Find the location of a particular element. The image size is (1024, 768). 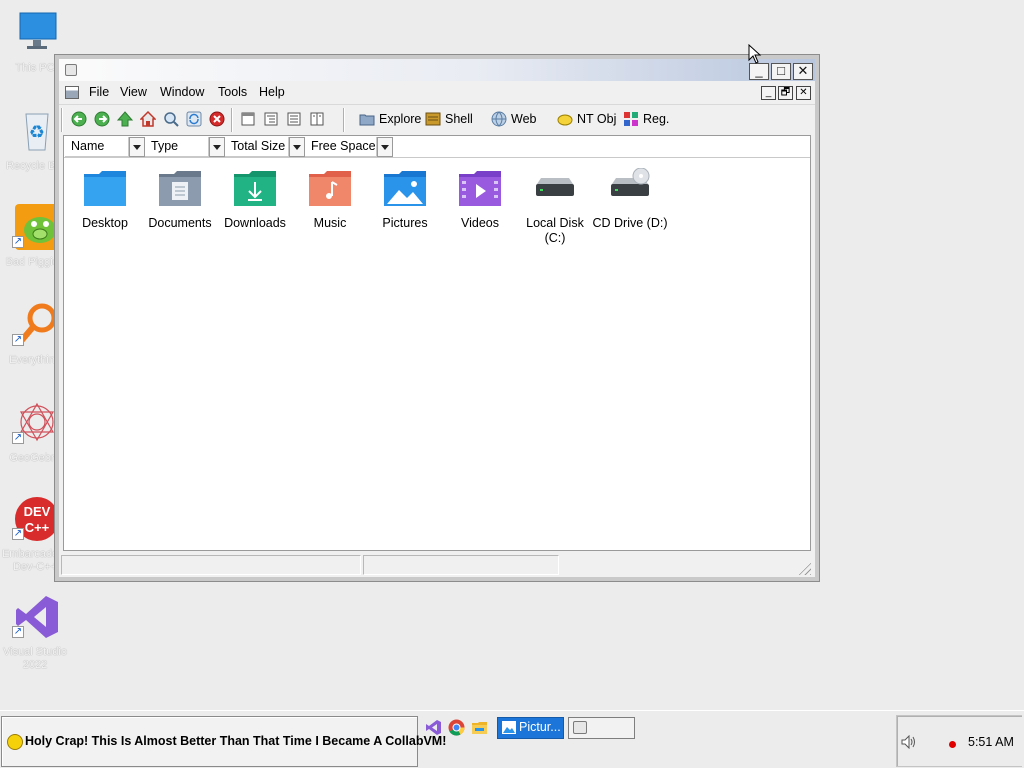

item-label: Local Disk (C:) is located at coordinates (555, 230).